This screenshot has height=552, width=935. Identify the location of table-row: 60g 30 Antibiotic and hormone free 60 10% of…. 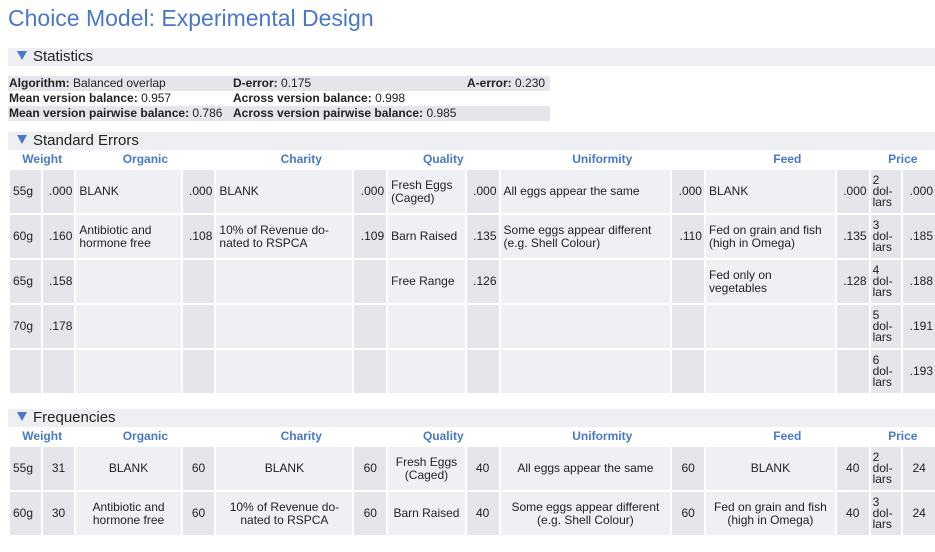
(472, 513).